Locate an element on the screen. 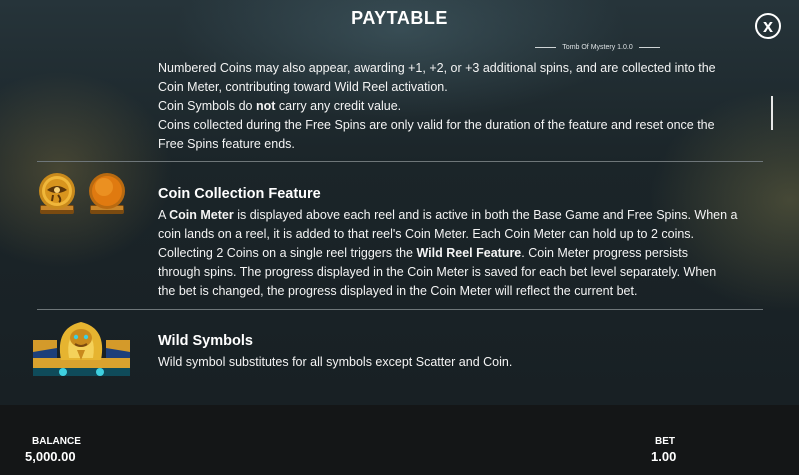  bet-value: 1.00 is located at coordinates (664, 456).